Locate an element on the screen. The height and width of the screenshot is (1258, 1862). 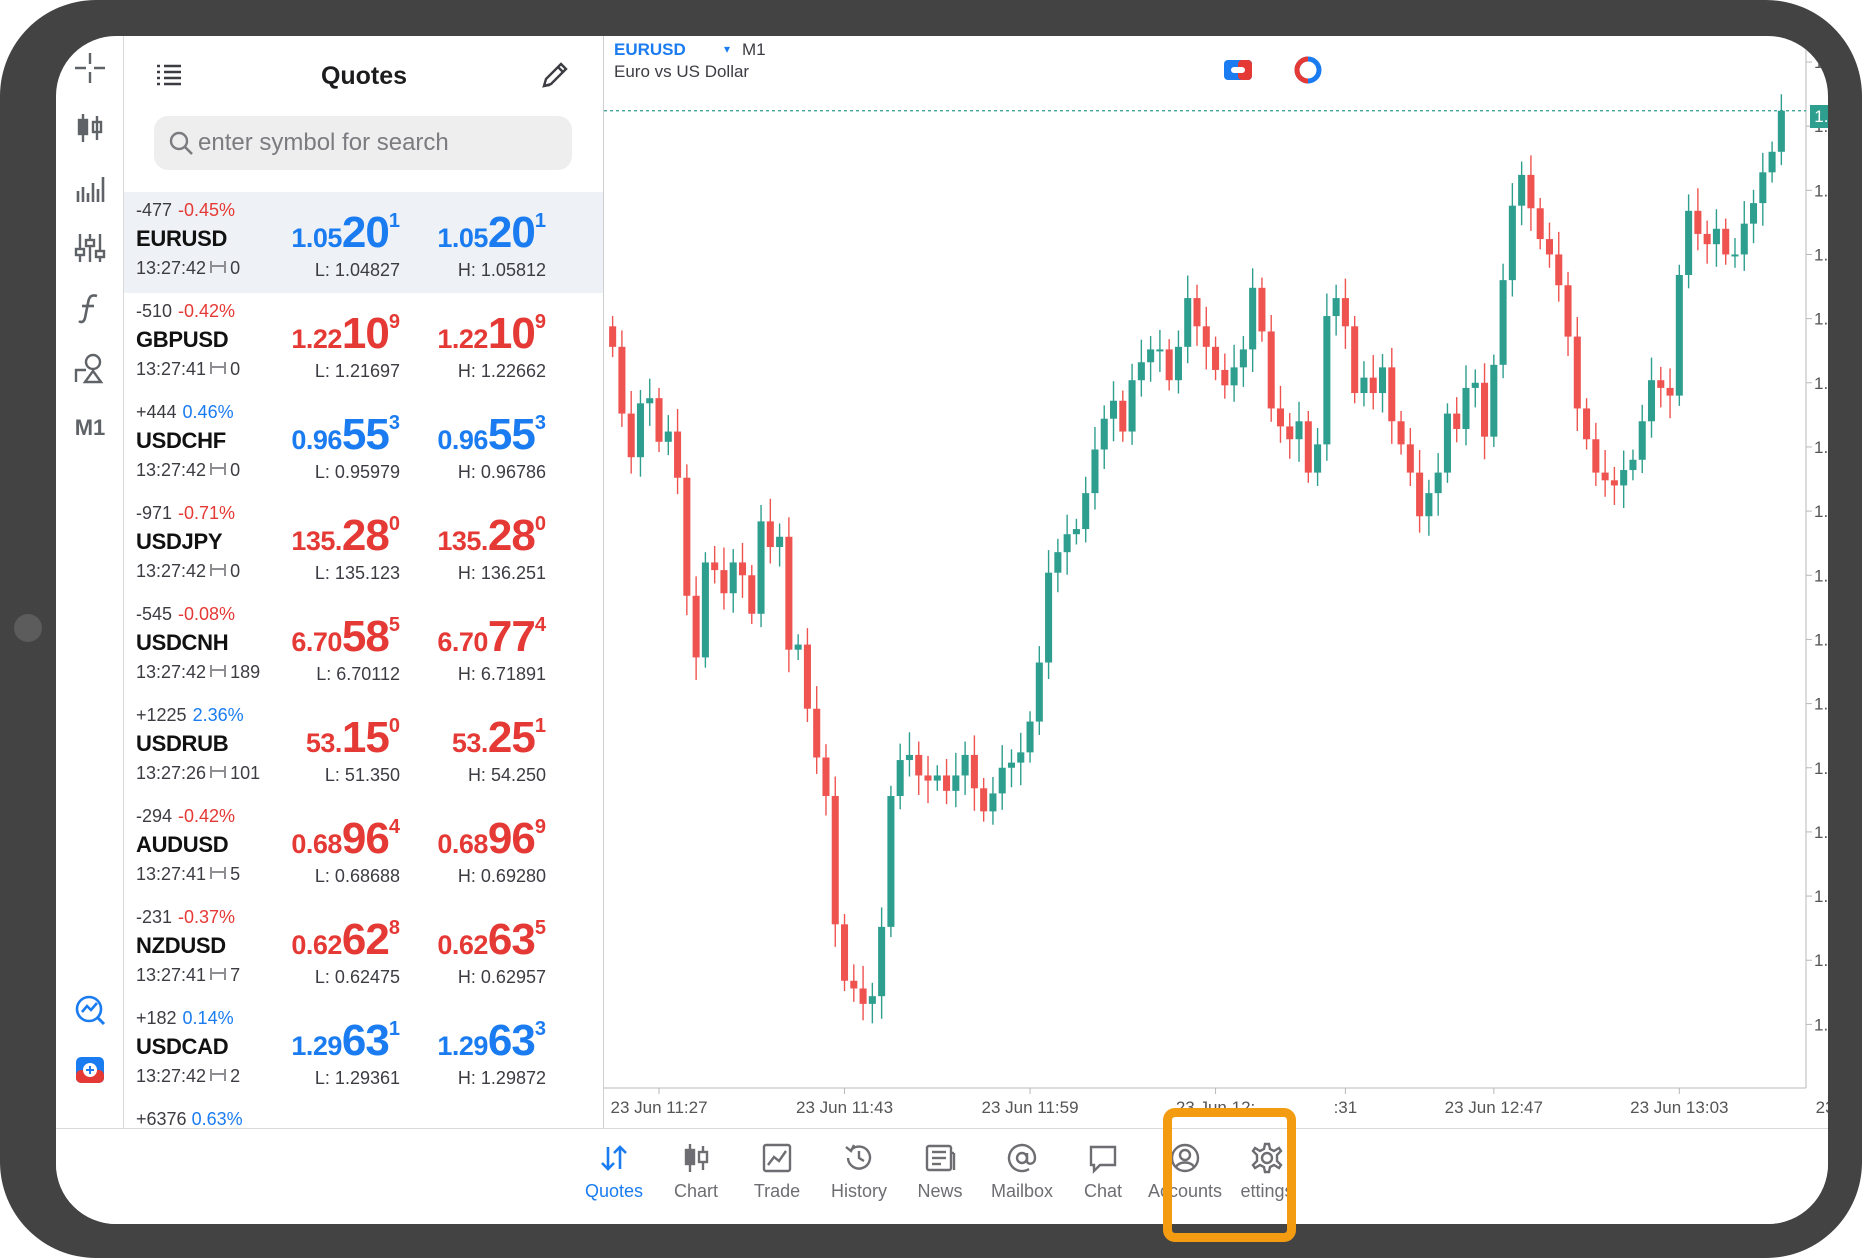
daily-high: H: 1.05812 is located at coordinates (501, 270).